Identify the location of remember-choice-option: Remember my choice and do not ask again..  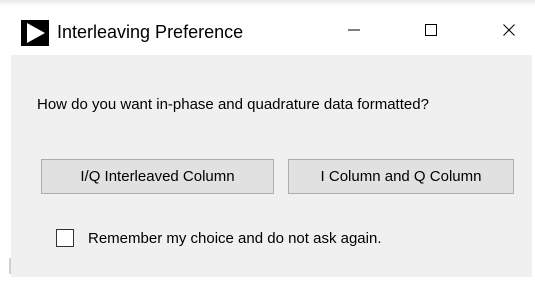
(219, 238).